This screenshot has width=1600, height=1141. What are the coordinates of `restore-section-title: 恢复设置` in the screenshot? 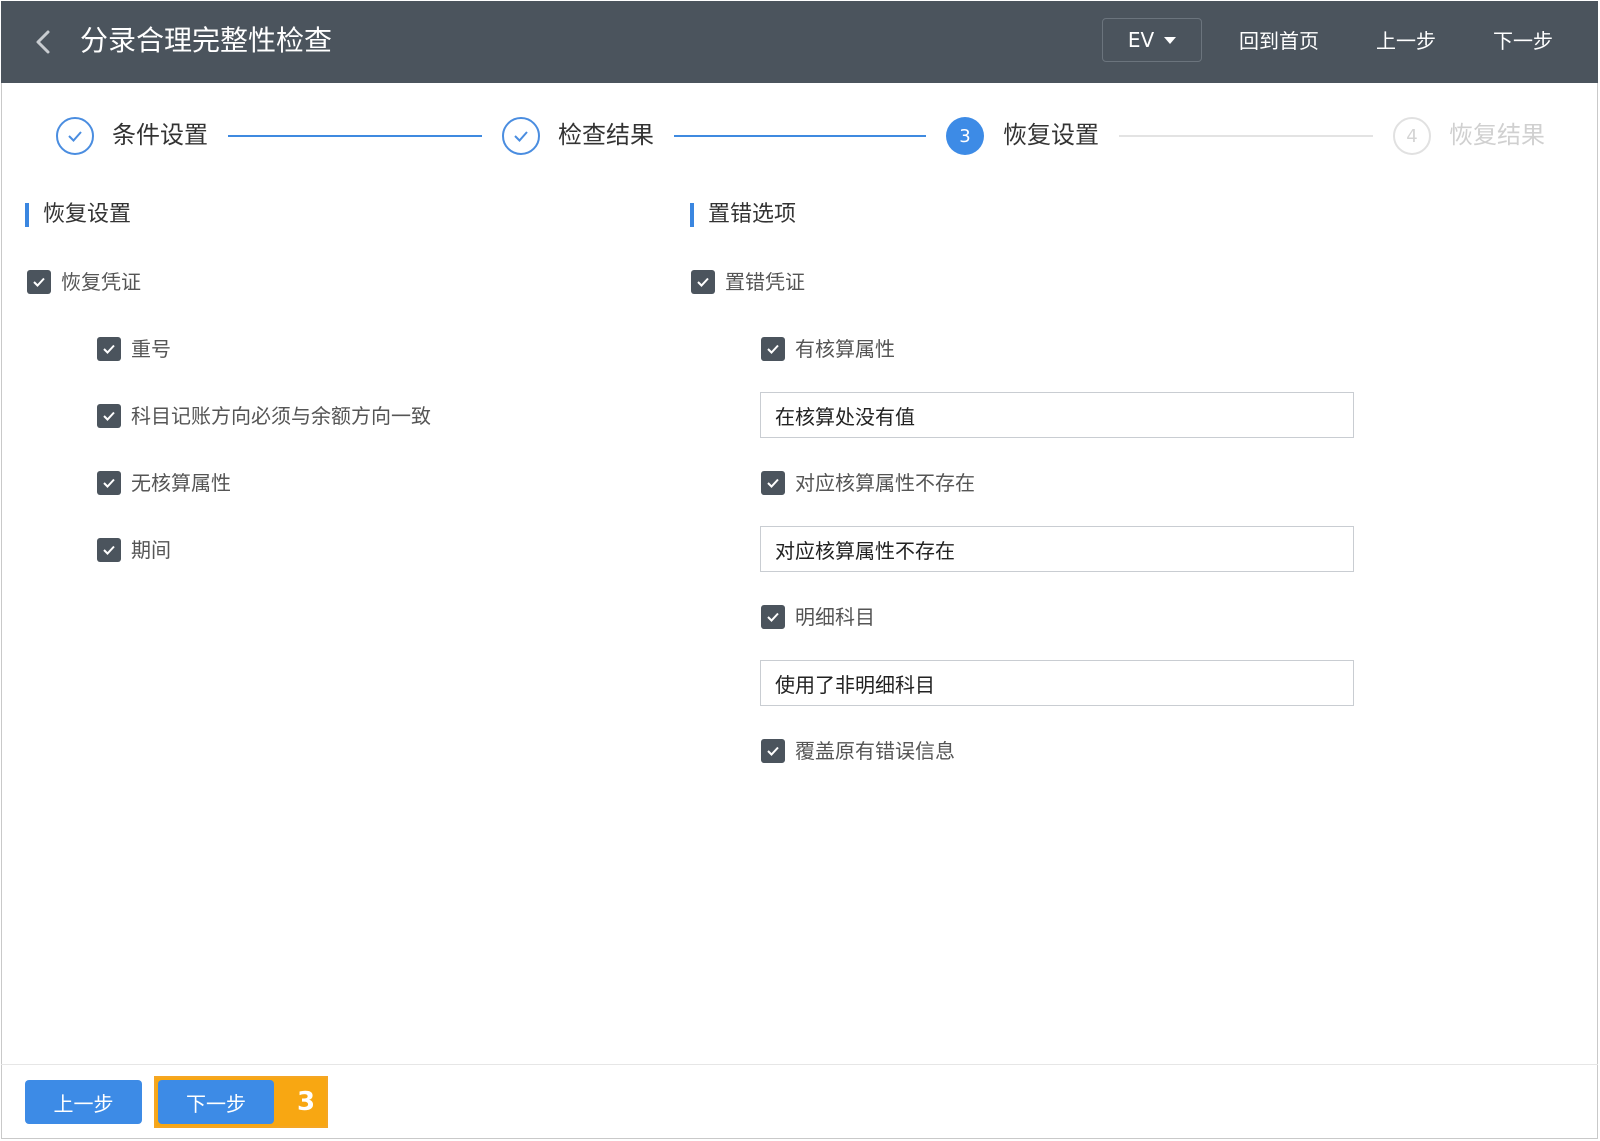 It's located at (78, 215).